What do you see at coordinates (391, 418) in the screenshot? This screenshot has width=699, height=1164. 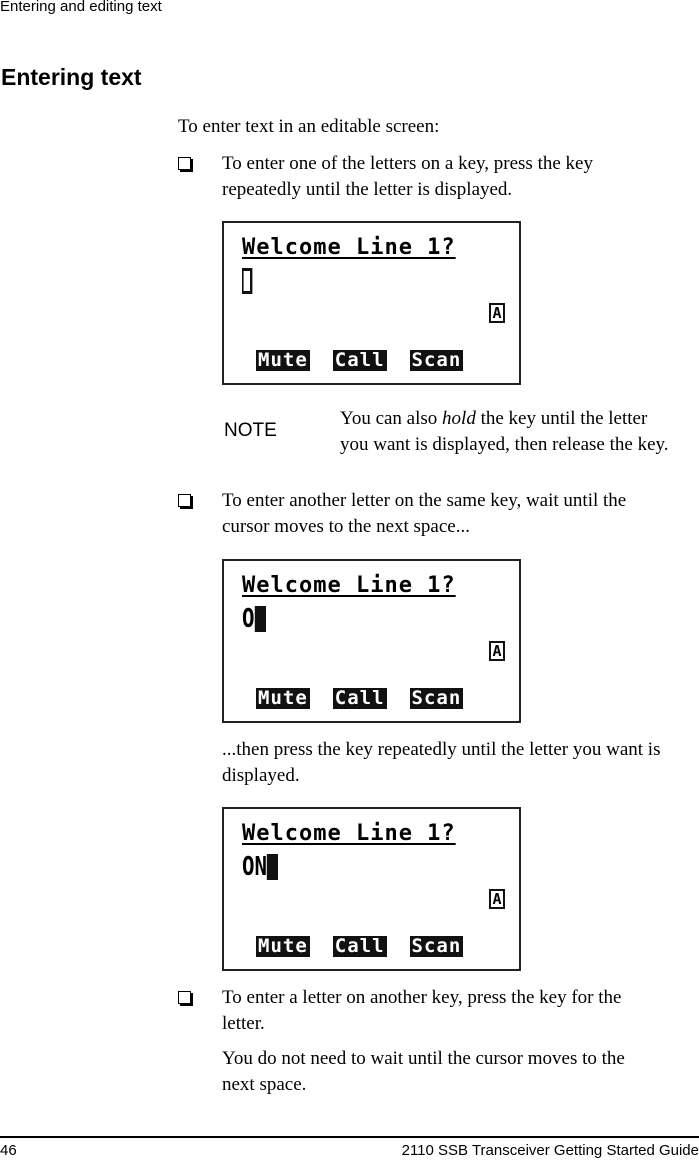 I see `note-text-part: You can also` at bounding box center [391, 418].